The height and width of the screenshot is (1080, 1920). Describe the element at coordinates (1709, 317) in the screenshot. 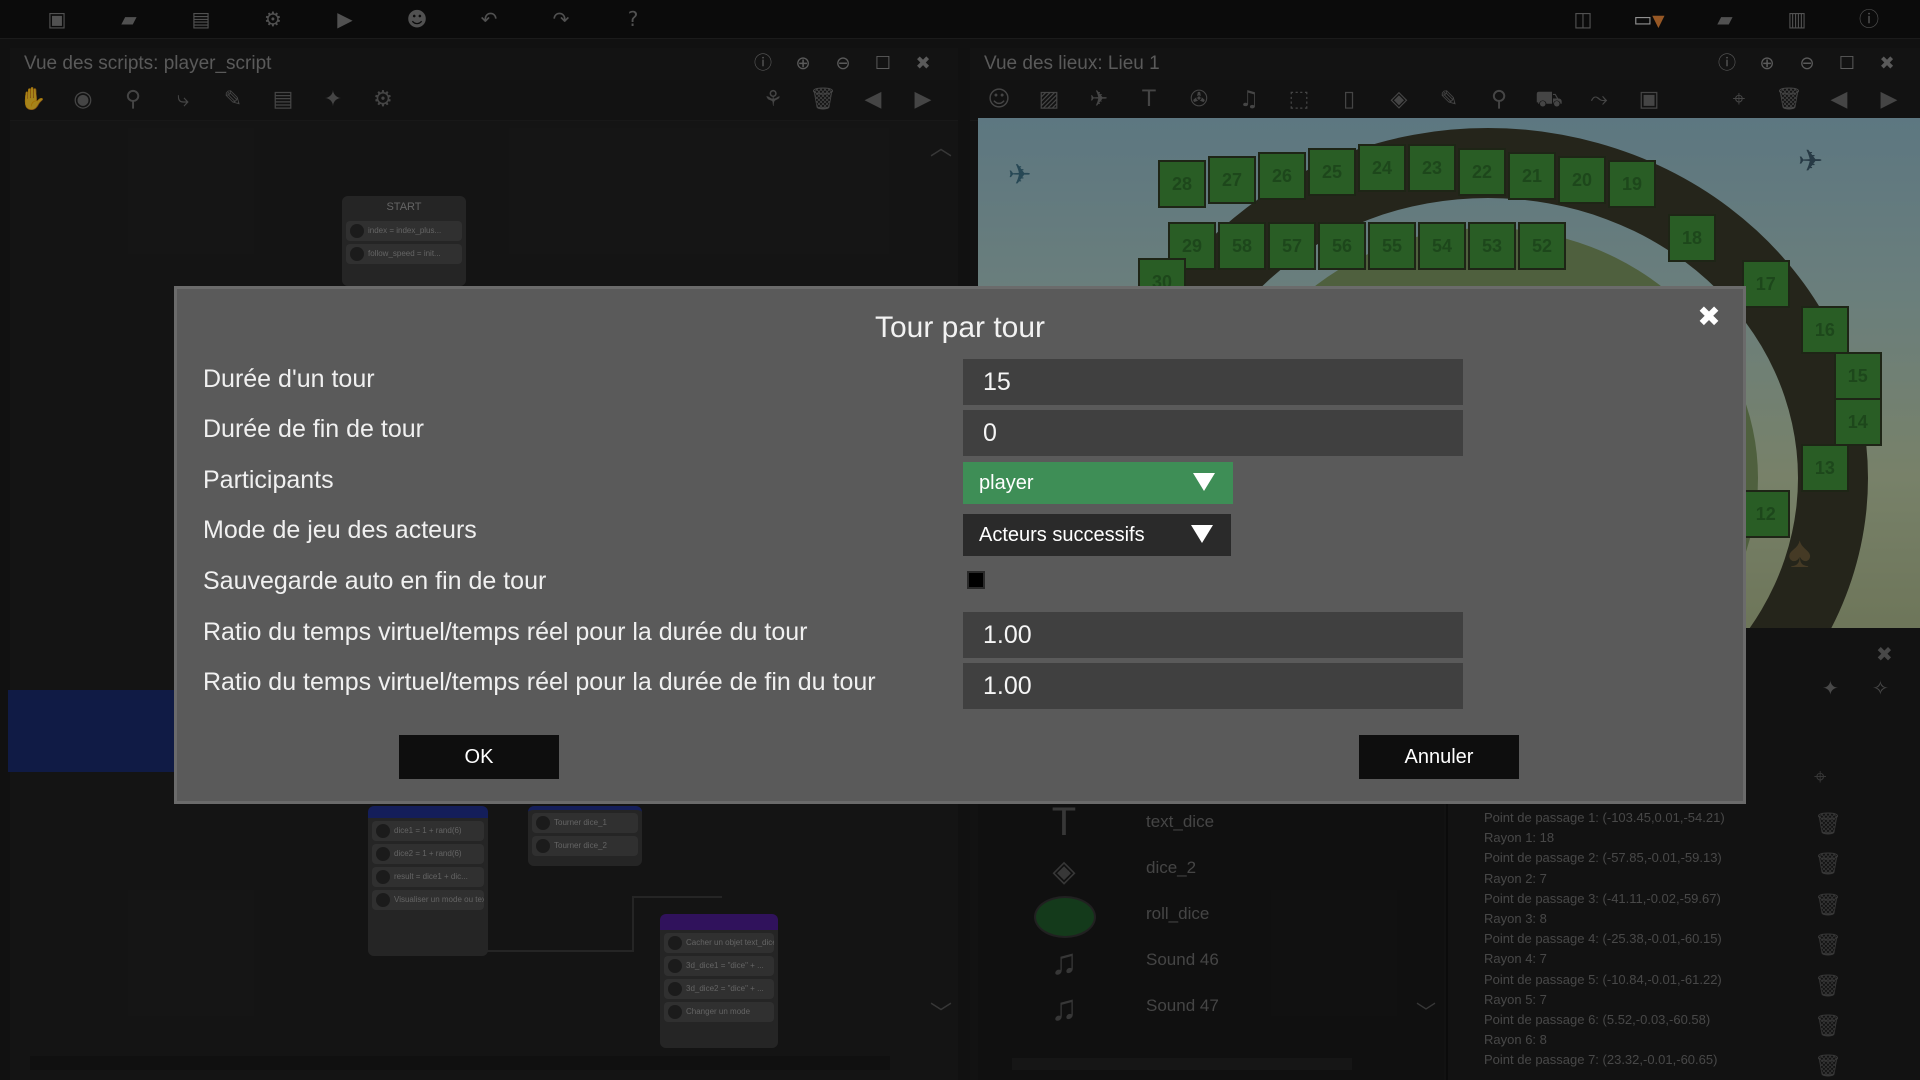

I see `close-icon: ✖` at that location.